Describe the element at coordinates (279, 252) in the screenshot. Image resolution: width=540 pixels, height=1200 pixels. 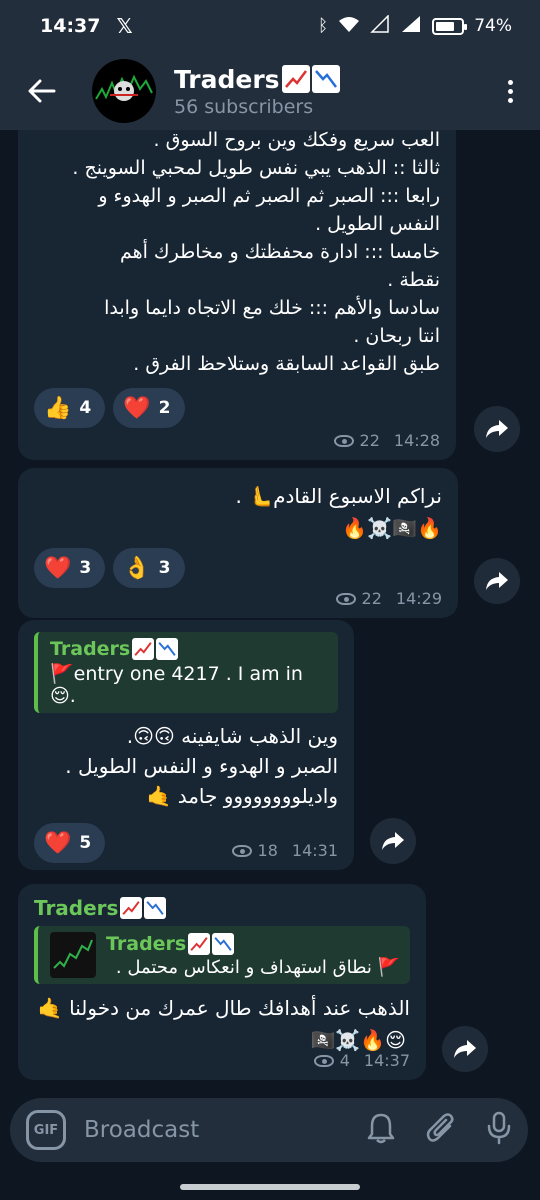
I see `message-line: خامسا ::: ادارة محفظتك و مخاطرك أهم` at that location.